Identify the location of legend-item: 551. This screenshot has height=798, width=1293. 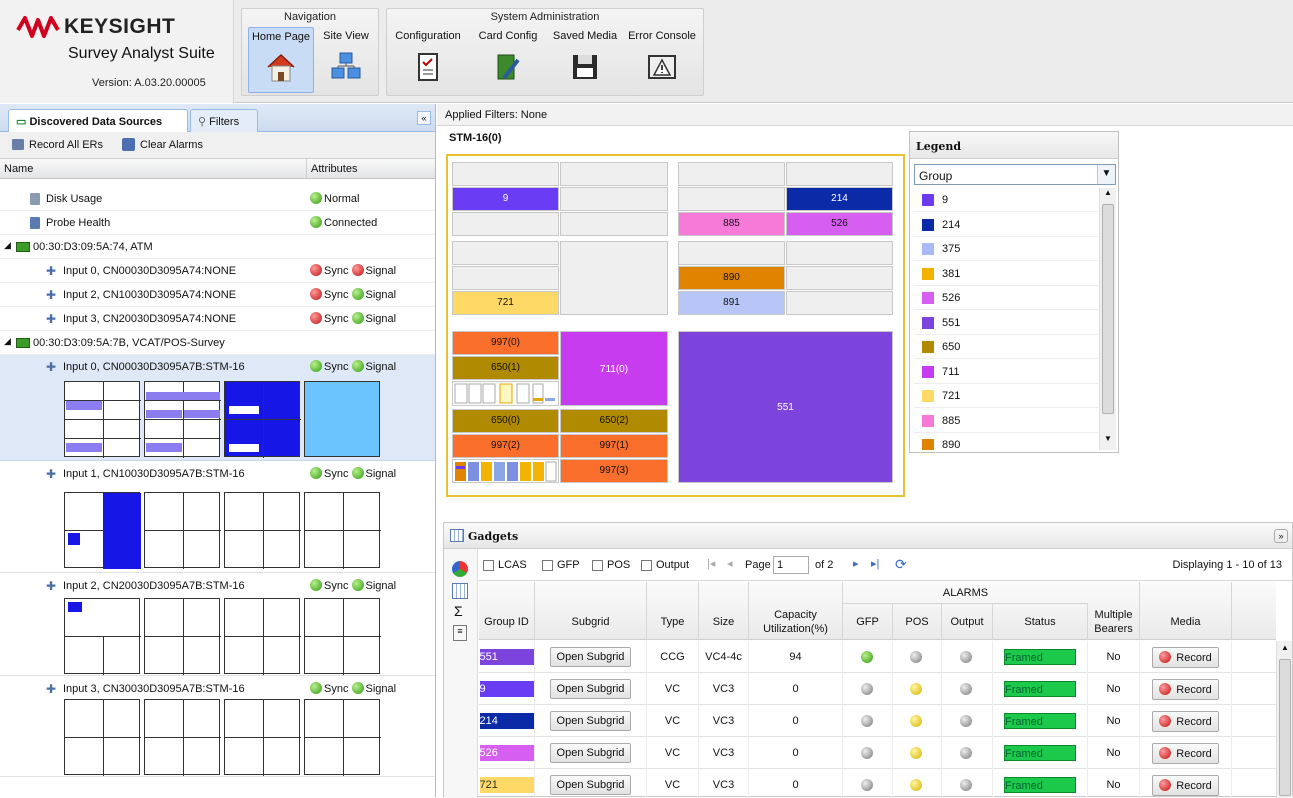
(1006, 323).